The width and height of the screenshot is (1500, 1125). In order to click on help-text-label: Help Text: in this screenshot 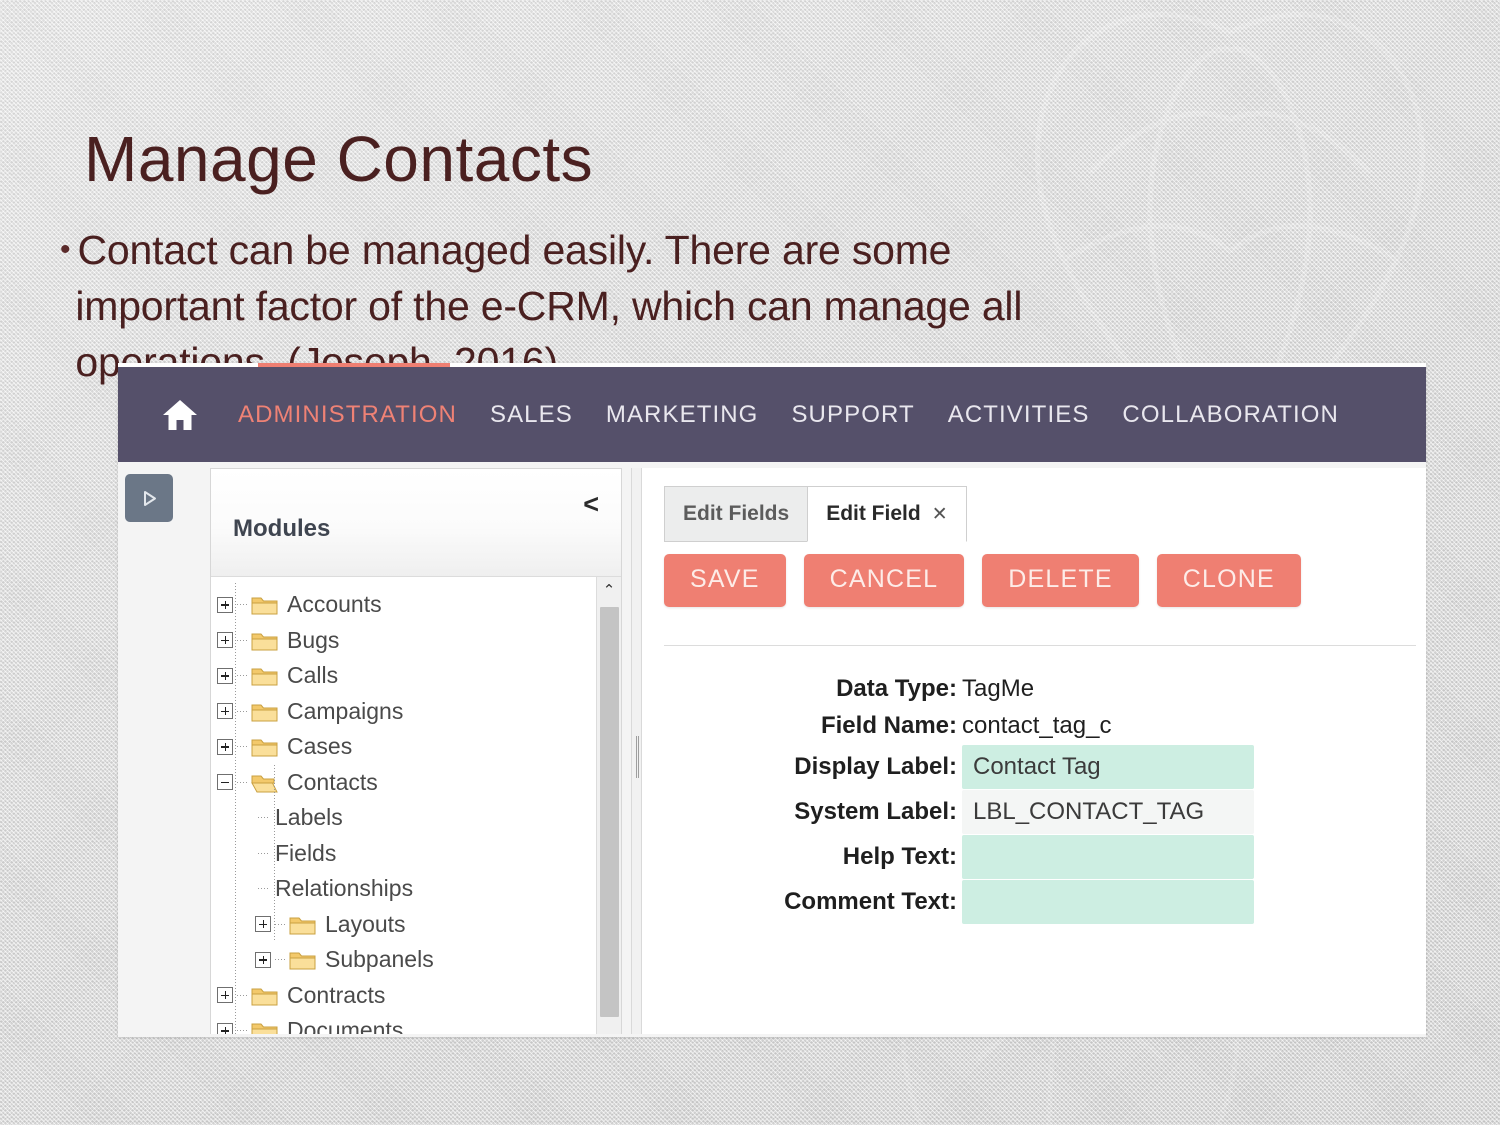, I will do `click(899, 856)`.